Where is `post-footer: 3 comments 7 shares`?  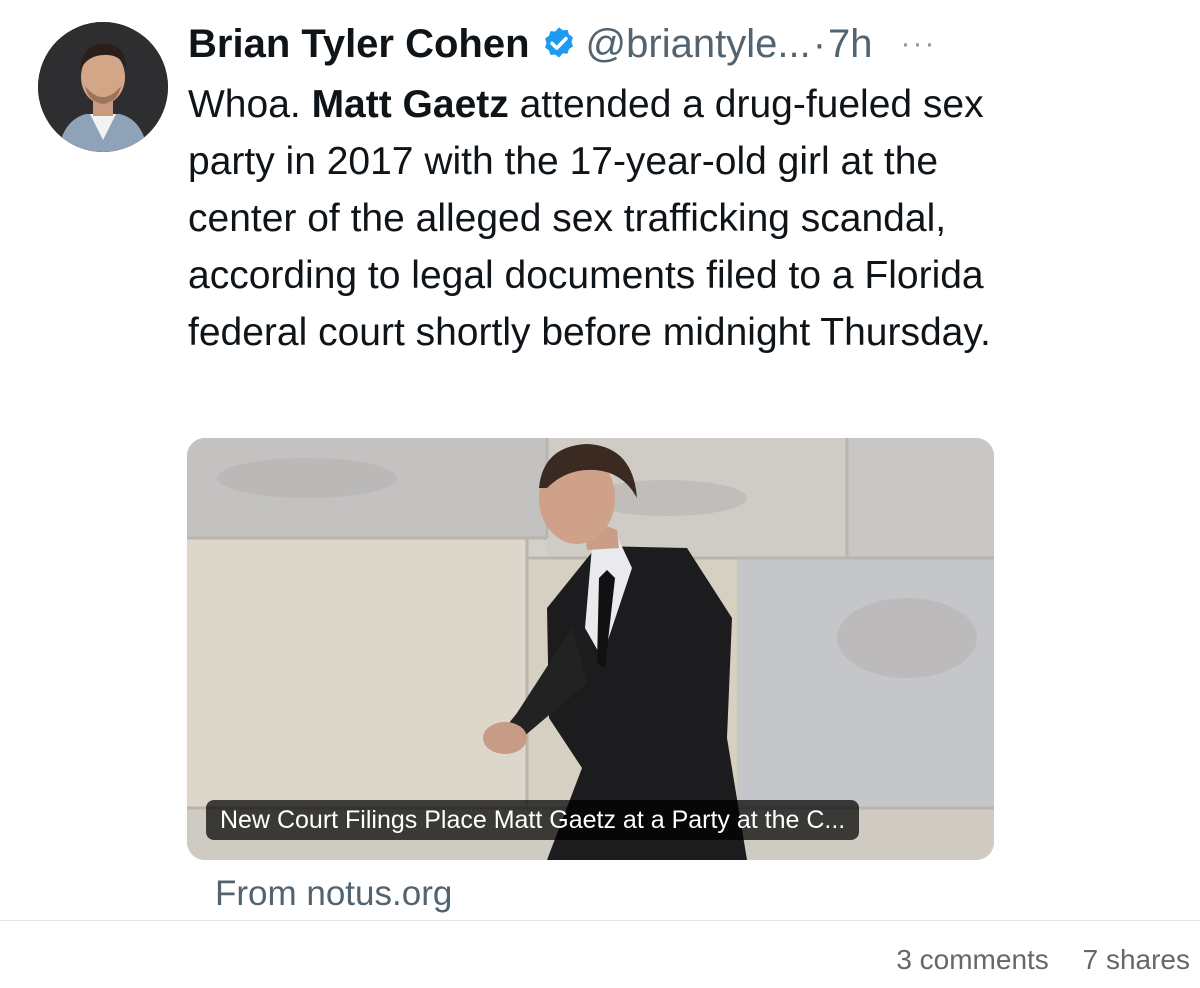 post-footer: 3 comments 7 shares is located at coordinates (1043, 960).